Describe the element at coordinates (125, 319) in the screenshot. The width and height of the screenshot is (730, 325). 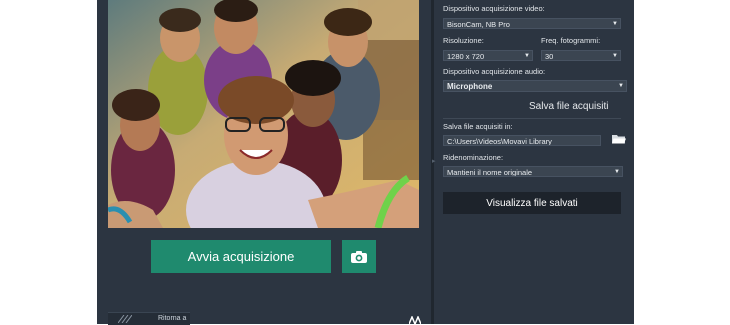
I see `stripes-icon` at that location.